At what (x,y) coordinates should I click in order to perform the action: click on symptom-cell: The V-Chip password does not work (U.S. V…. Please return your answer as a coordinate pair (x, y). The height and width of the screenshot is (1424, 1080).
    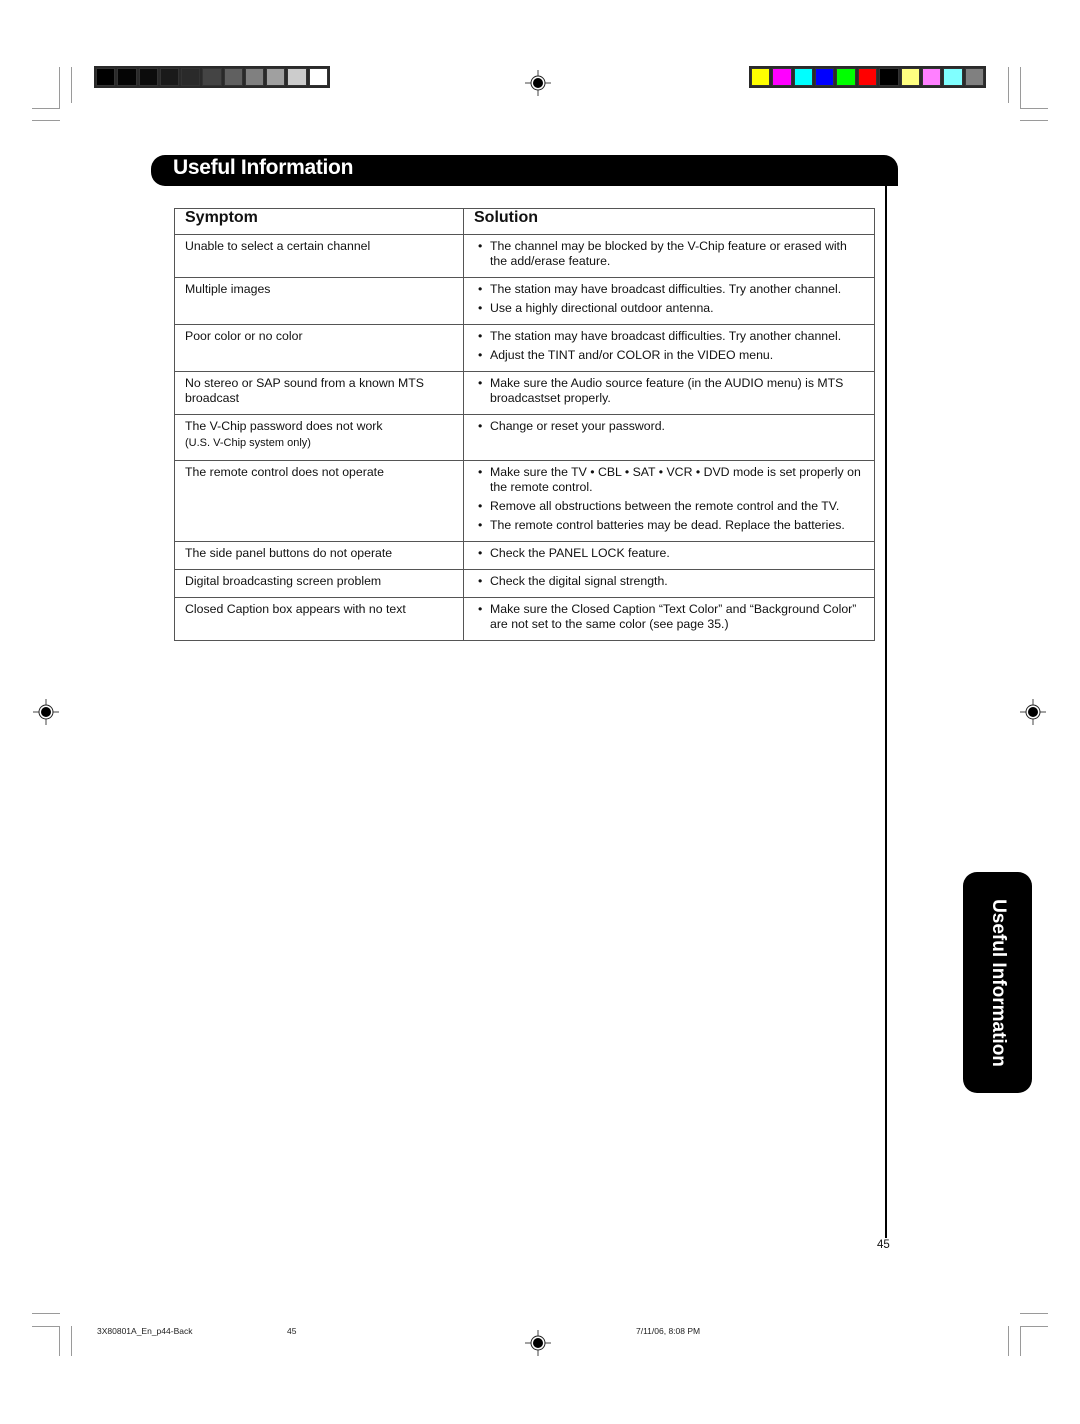
    Looking at the image, I should click on (319, 437).